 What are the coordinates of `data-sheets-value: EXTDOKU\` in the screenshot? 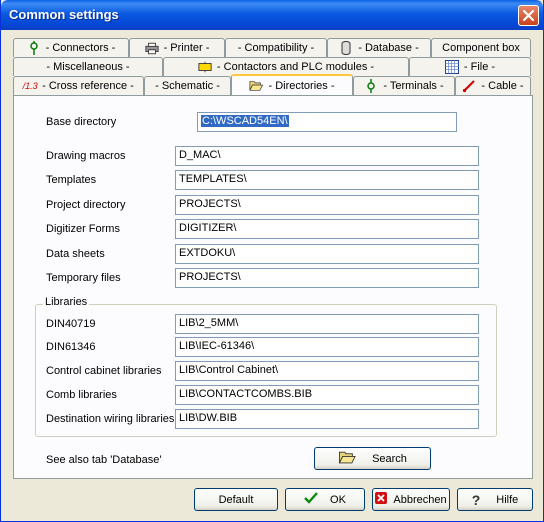 It's located at (207, 253).